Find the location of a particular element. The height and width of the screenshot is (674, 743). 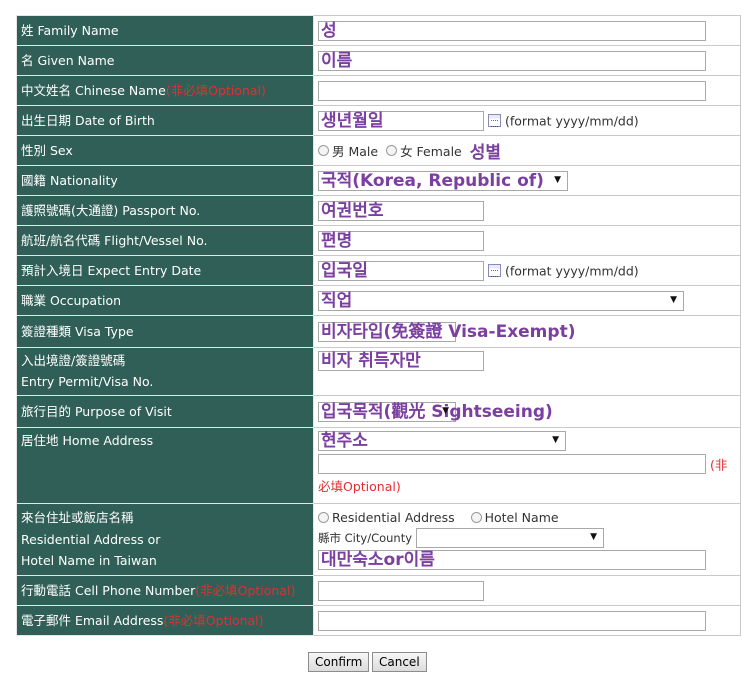

city-county-select: ▼ is located at coordinates (510, 538).